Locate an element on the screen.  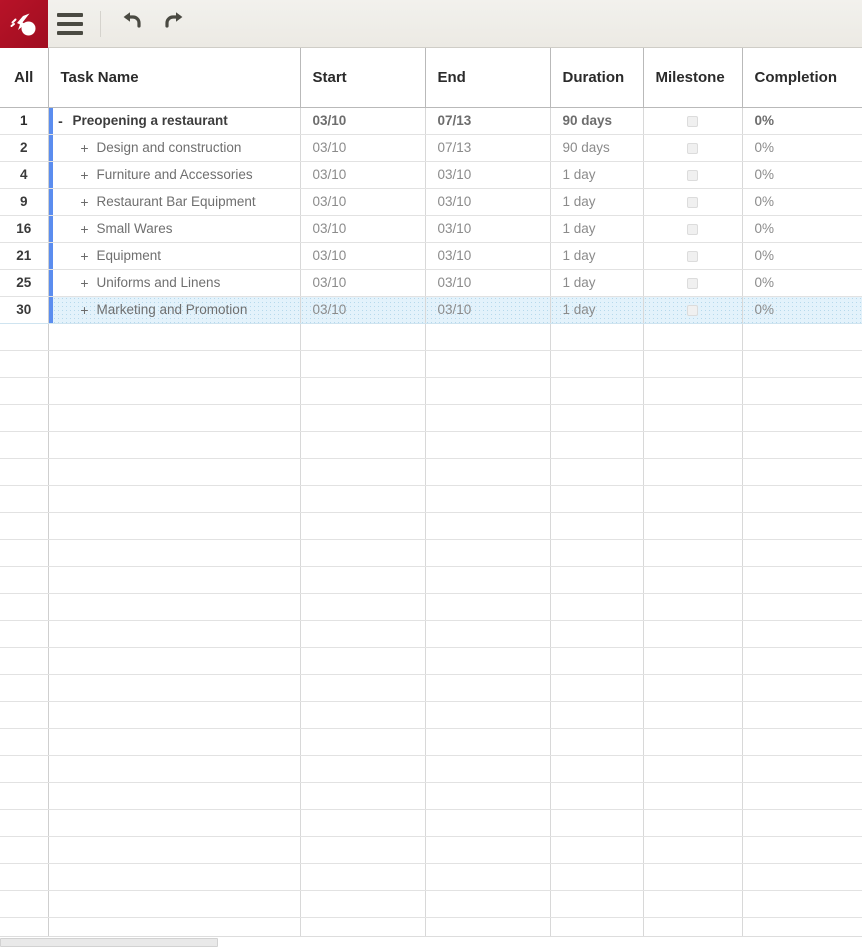
redo-button is located at coordinates (175, 24).